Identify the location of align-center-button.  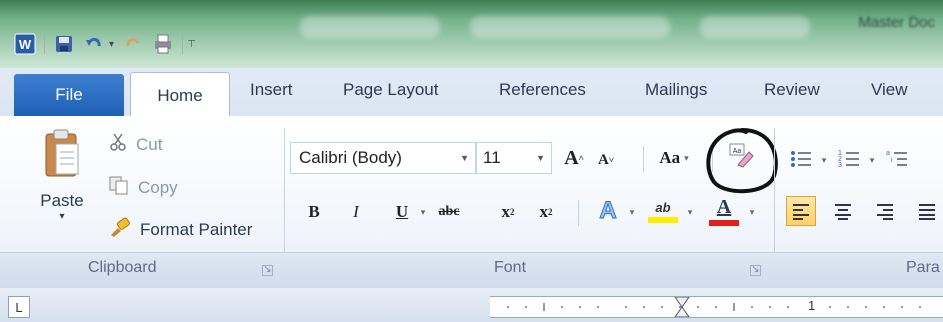
(843, 211).